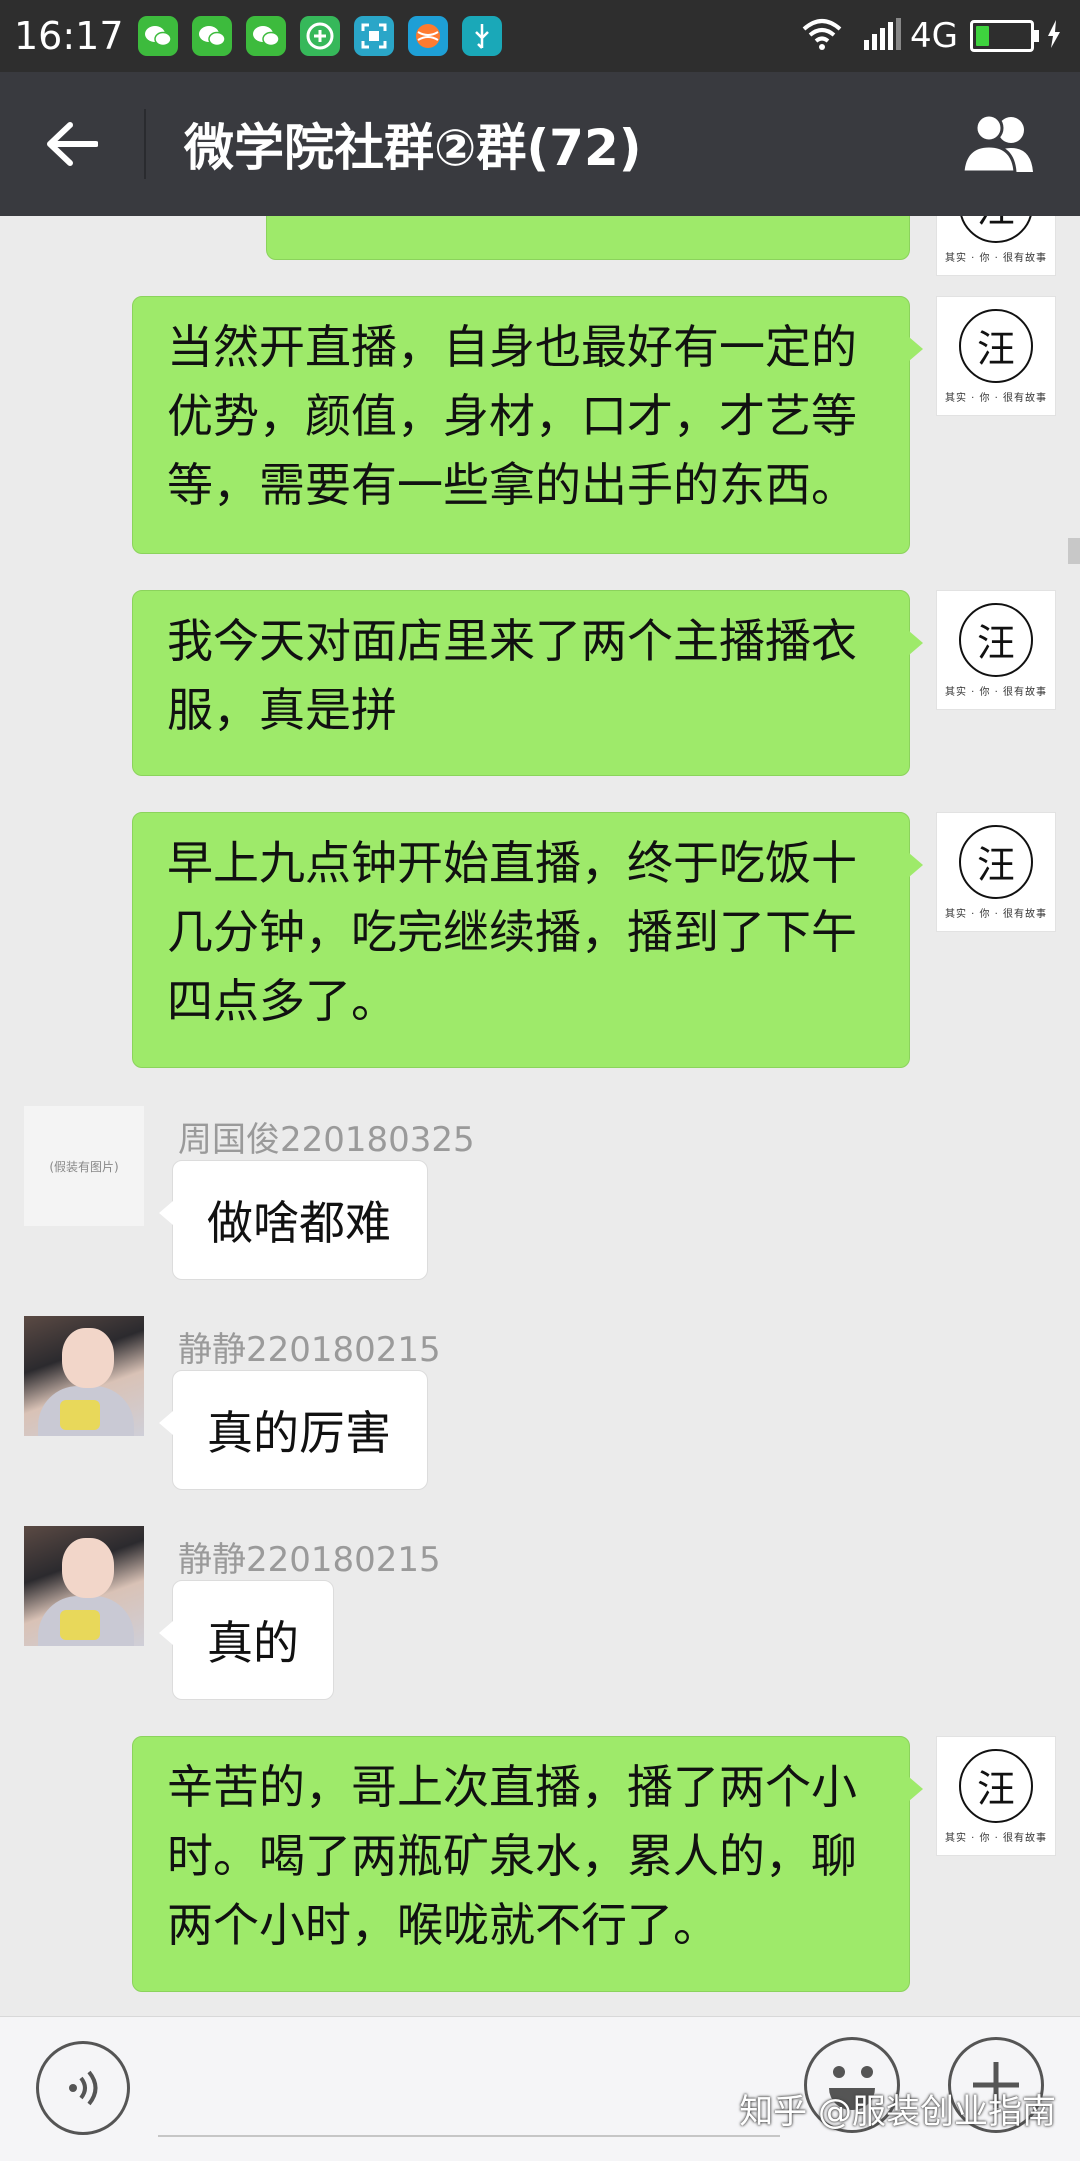 The width and height of the screenshot is (1080, 2161). I want to click on network-type: 4G, so click(934, 36).